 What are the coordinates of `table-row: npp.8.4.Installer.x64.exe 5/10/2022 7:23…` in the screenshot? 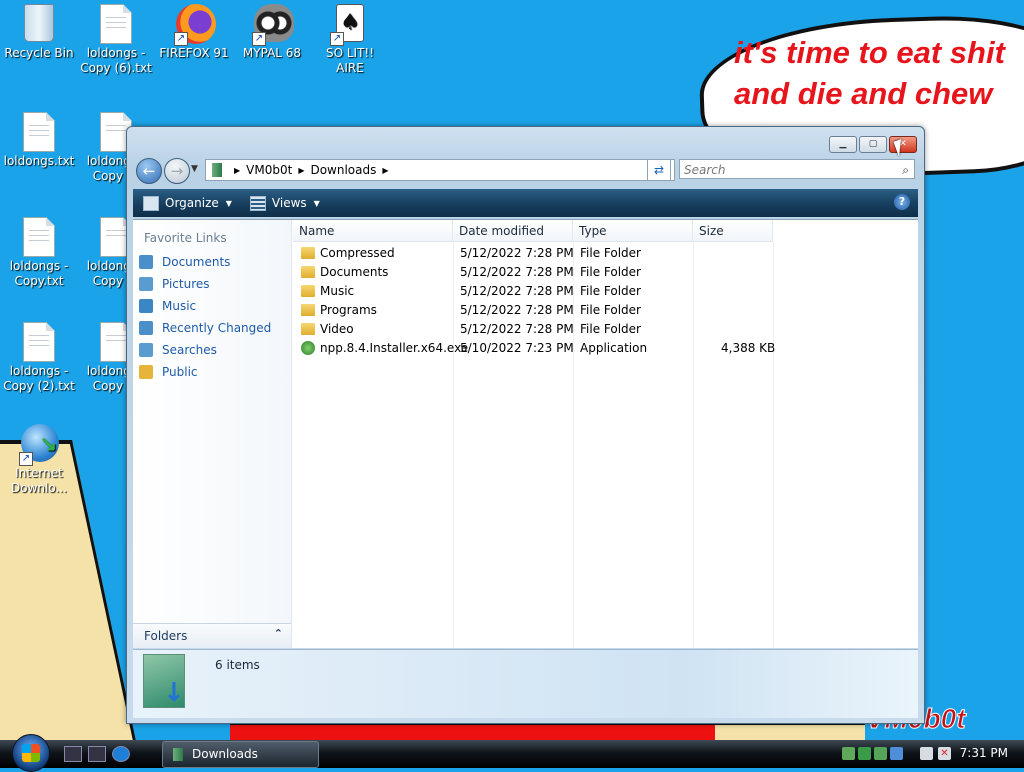 It's located at (605, 348).